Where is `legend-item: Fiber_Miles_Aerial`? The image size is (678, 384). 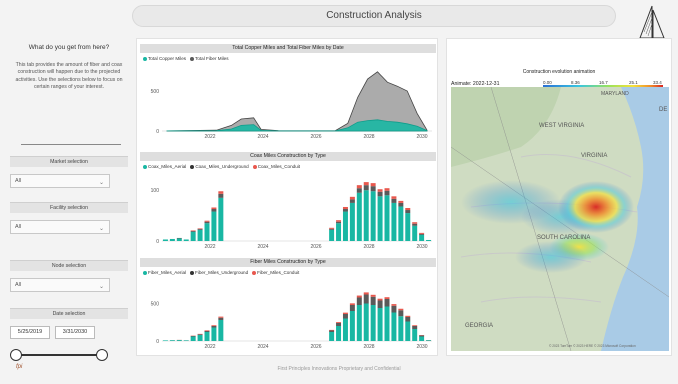 legend-item: Fiber_Miles_Aerial is located at coordinates (164, 272).